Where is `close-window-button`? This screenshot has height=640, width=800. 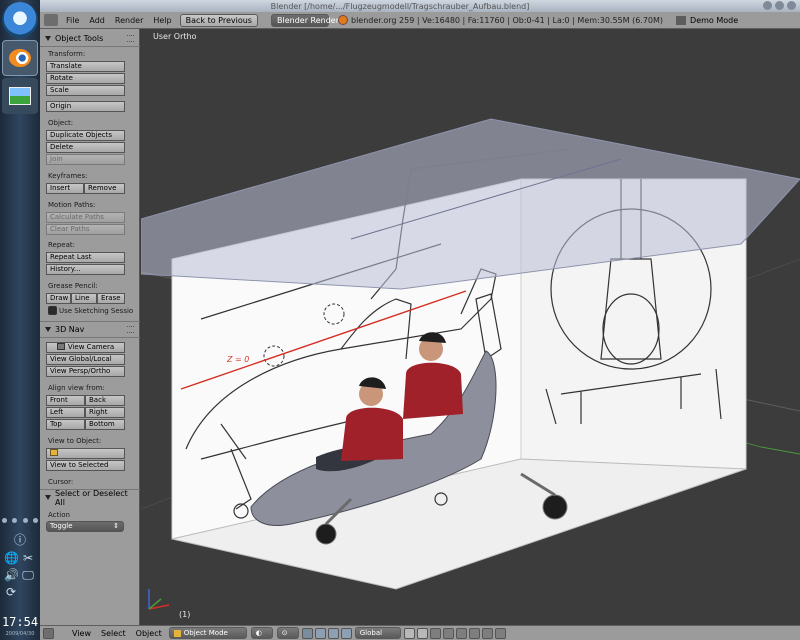 close-window-button is located at coordinates (791, 5).